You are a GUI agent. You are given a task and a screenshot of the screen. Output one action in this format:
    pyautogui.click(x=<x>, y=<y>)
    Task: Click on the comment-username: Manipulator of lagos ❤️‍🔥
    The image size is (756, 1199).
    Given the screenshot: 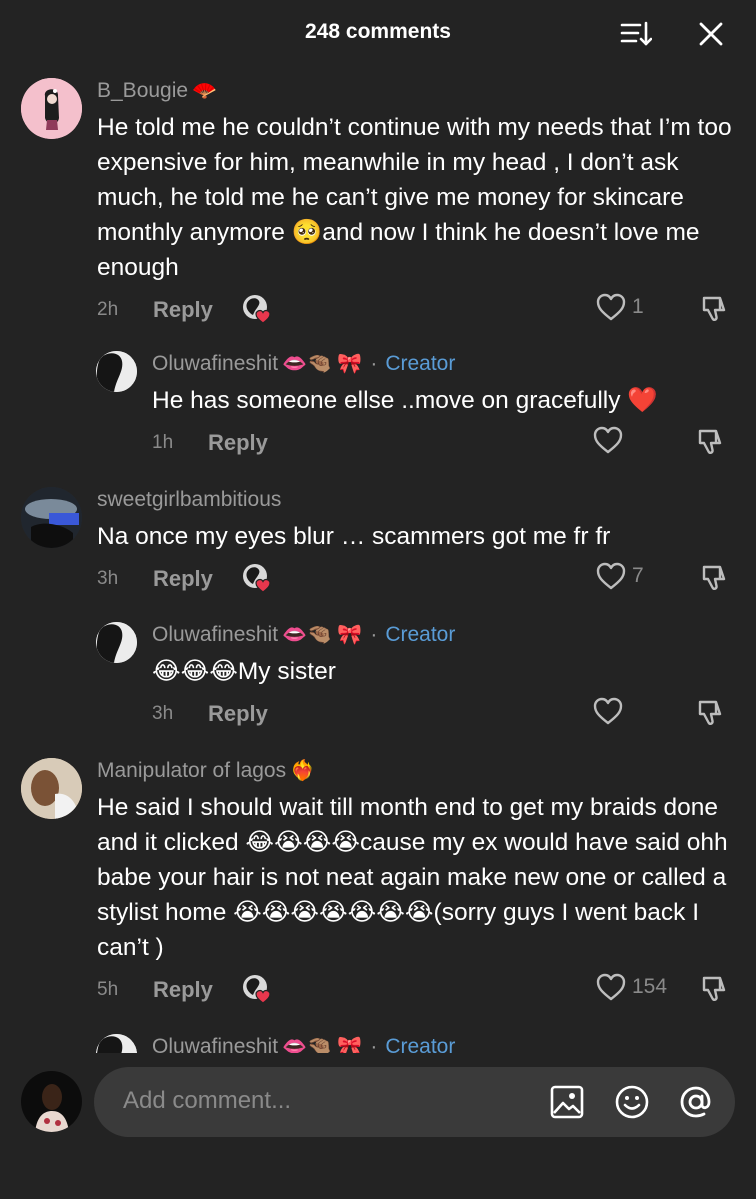 What is the action you would take?
    pyautogui.click(x=414, y=771)
    